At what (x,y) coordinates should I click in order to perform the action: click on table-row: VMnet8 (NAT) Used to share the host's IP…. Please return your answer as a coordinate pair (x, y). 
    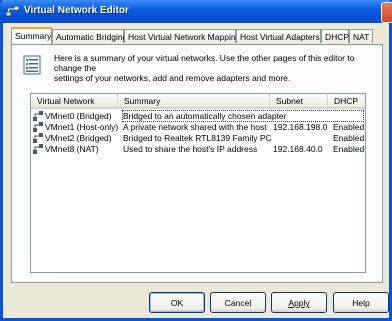
    Looking at the image, I should click on (198, 149).